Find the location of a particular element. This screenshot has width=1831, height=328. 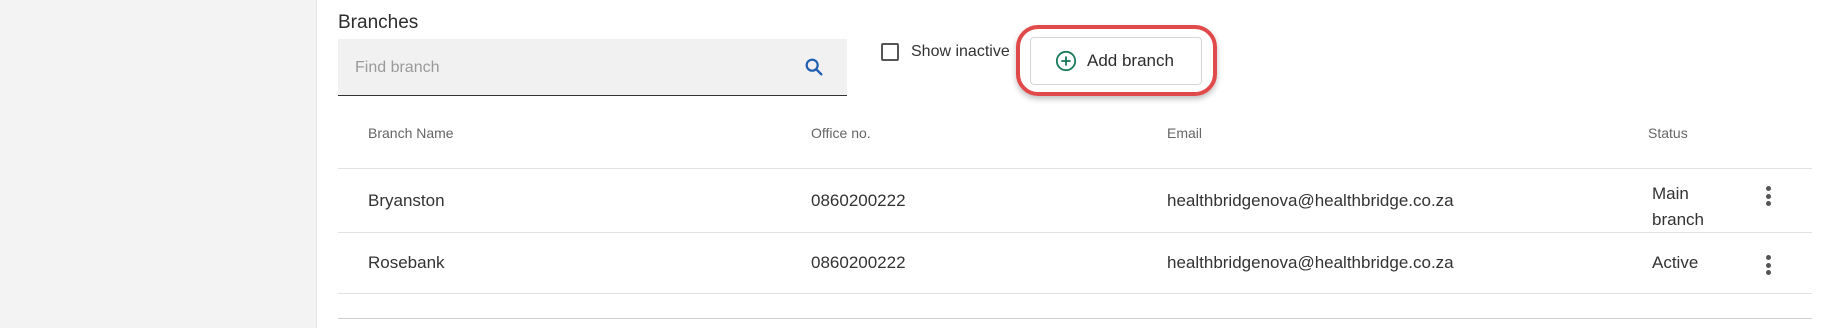

search-input is located at coordinates (570, 68).